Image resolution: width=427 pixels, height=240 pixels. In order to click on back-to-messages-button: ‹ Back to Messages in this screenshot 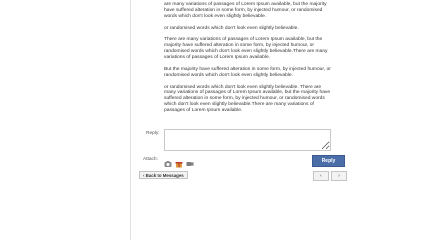, I will do `click(163, 175)`.